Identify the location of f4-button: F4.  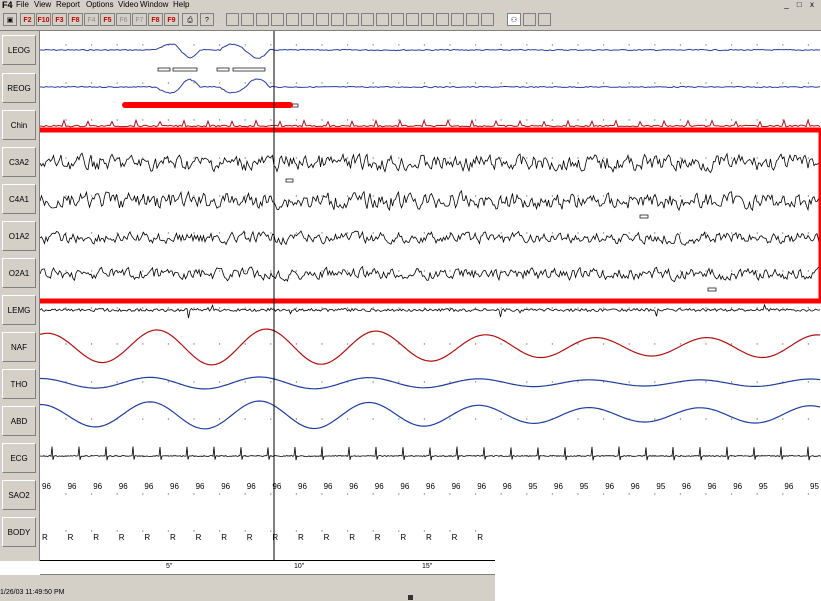
(91, 19).